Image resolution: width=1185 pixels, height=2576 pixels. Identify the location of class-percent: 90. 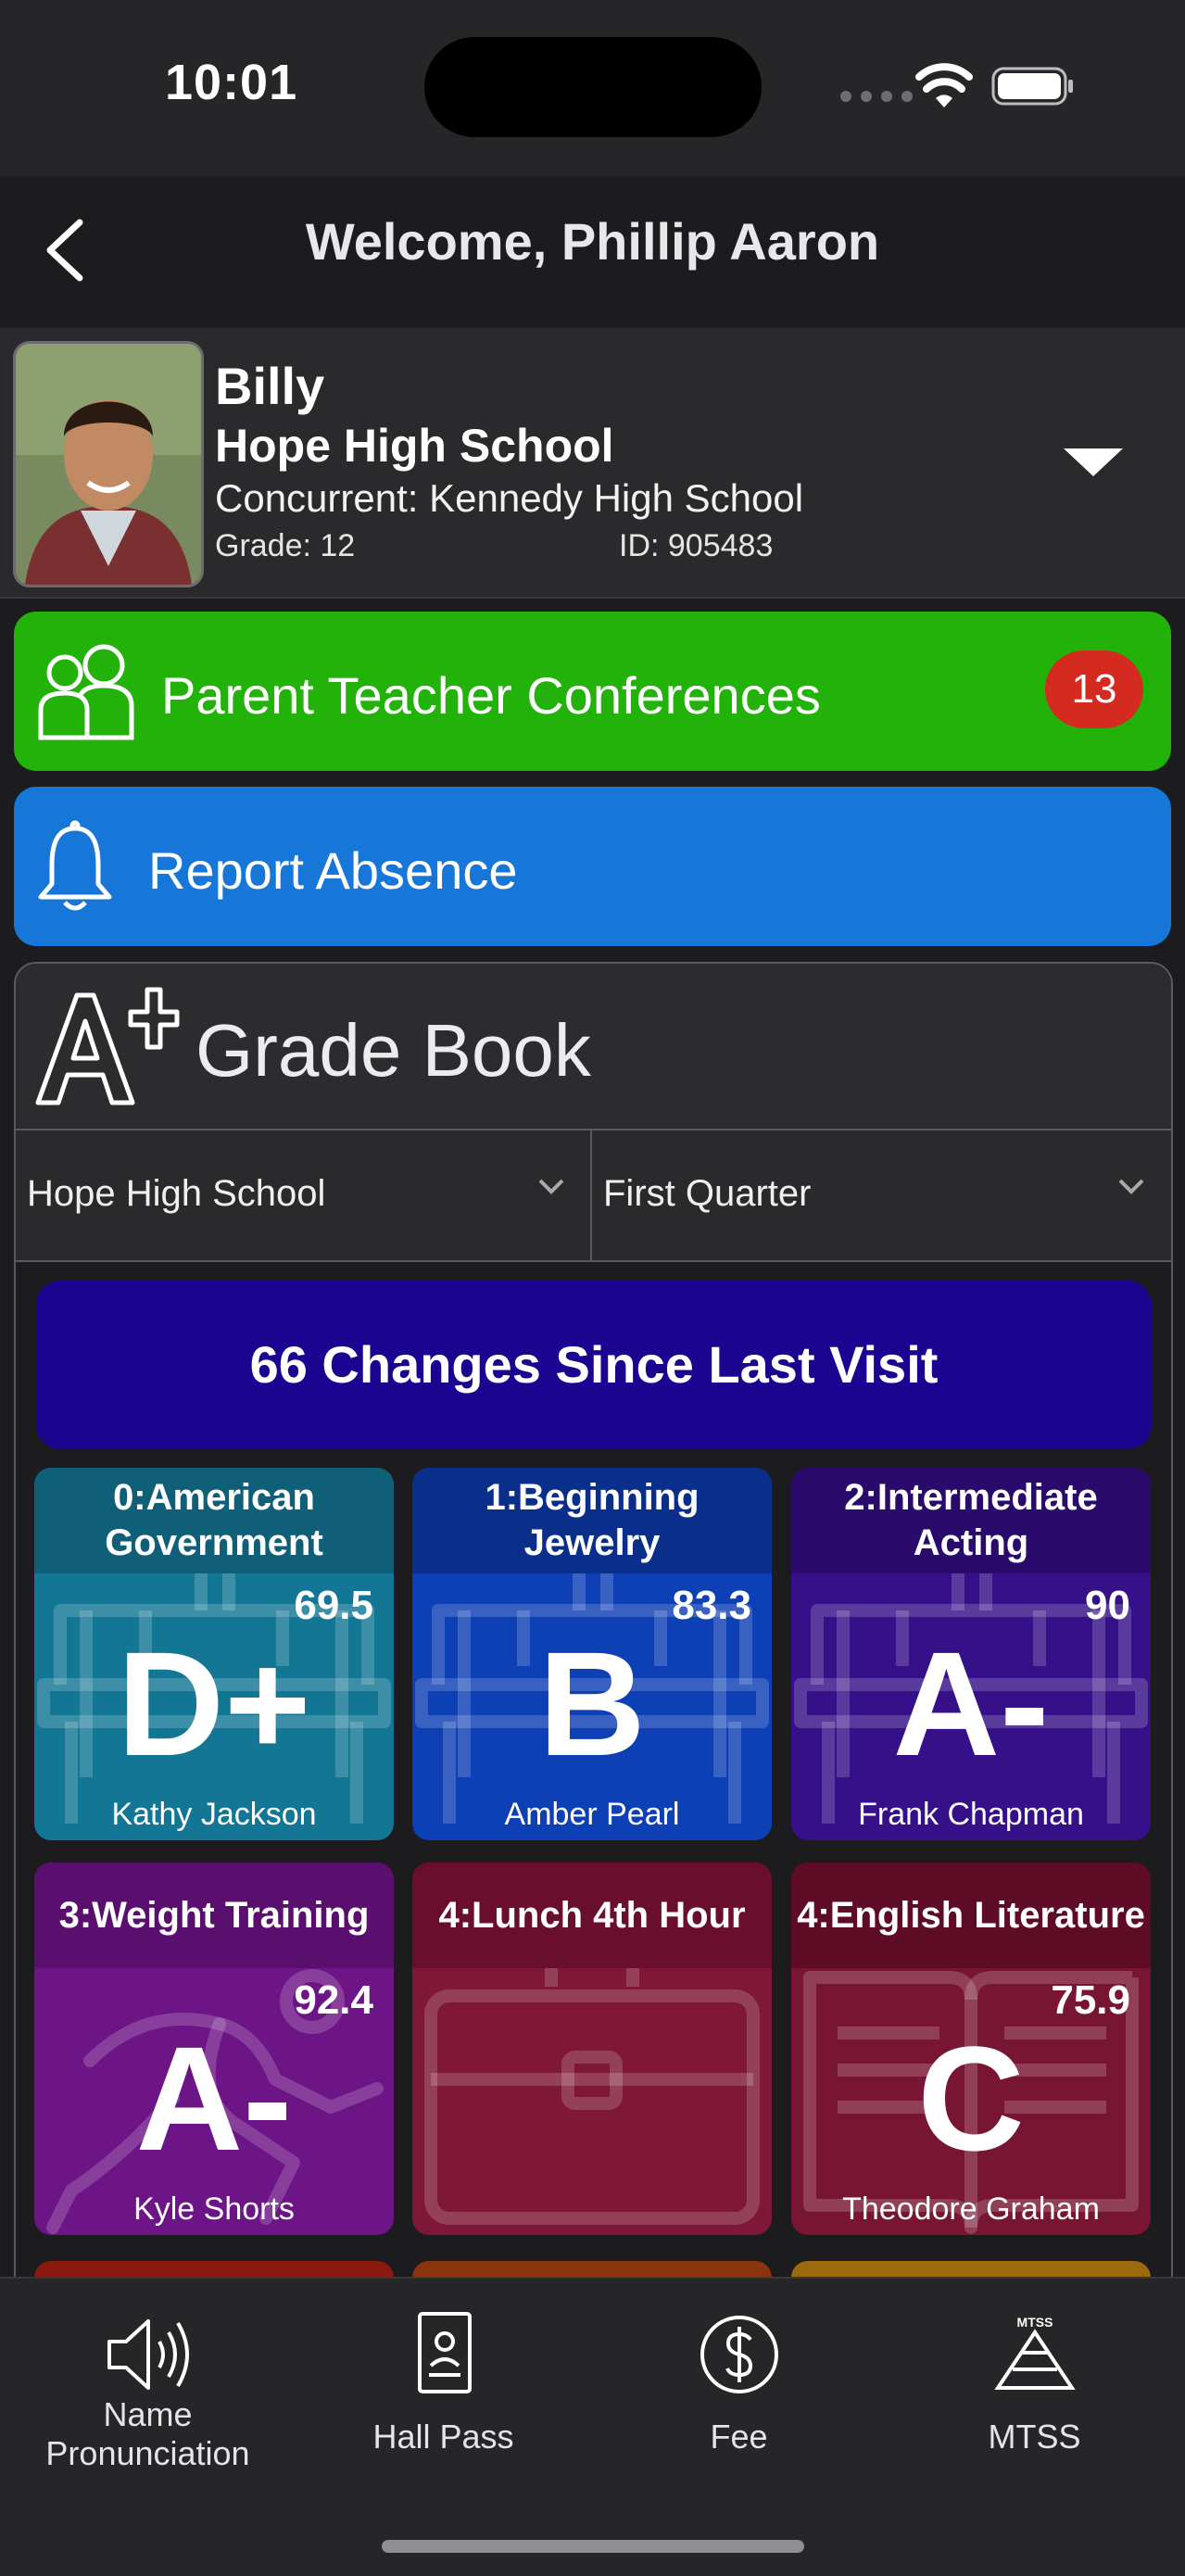
(1108, 1605).